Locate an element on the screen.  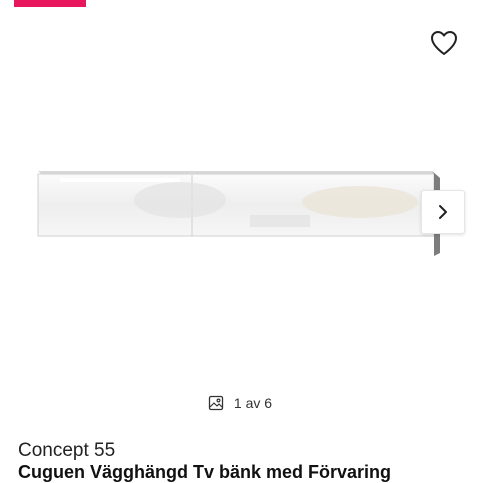
promo-badge is located at coordinates (50, 3).